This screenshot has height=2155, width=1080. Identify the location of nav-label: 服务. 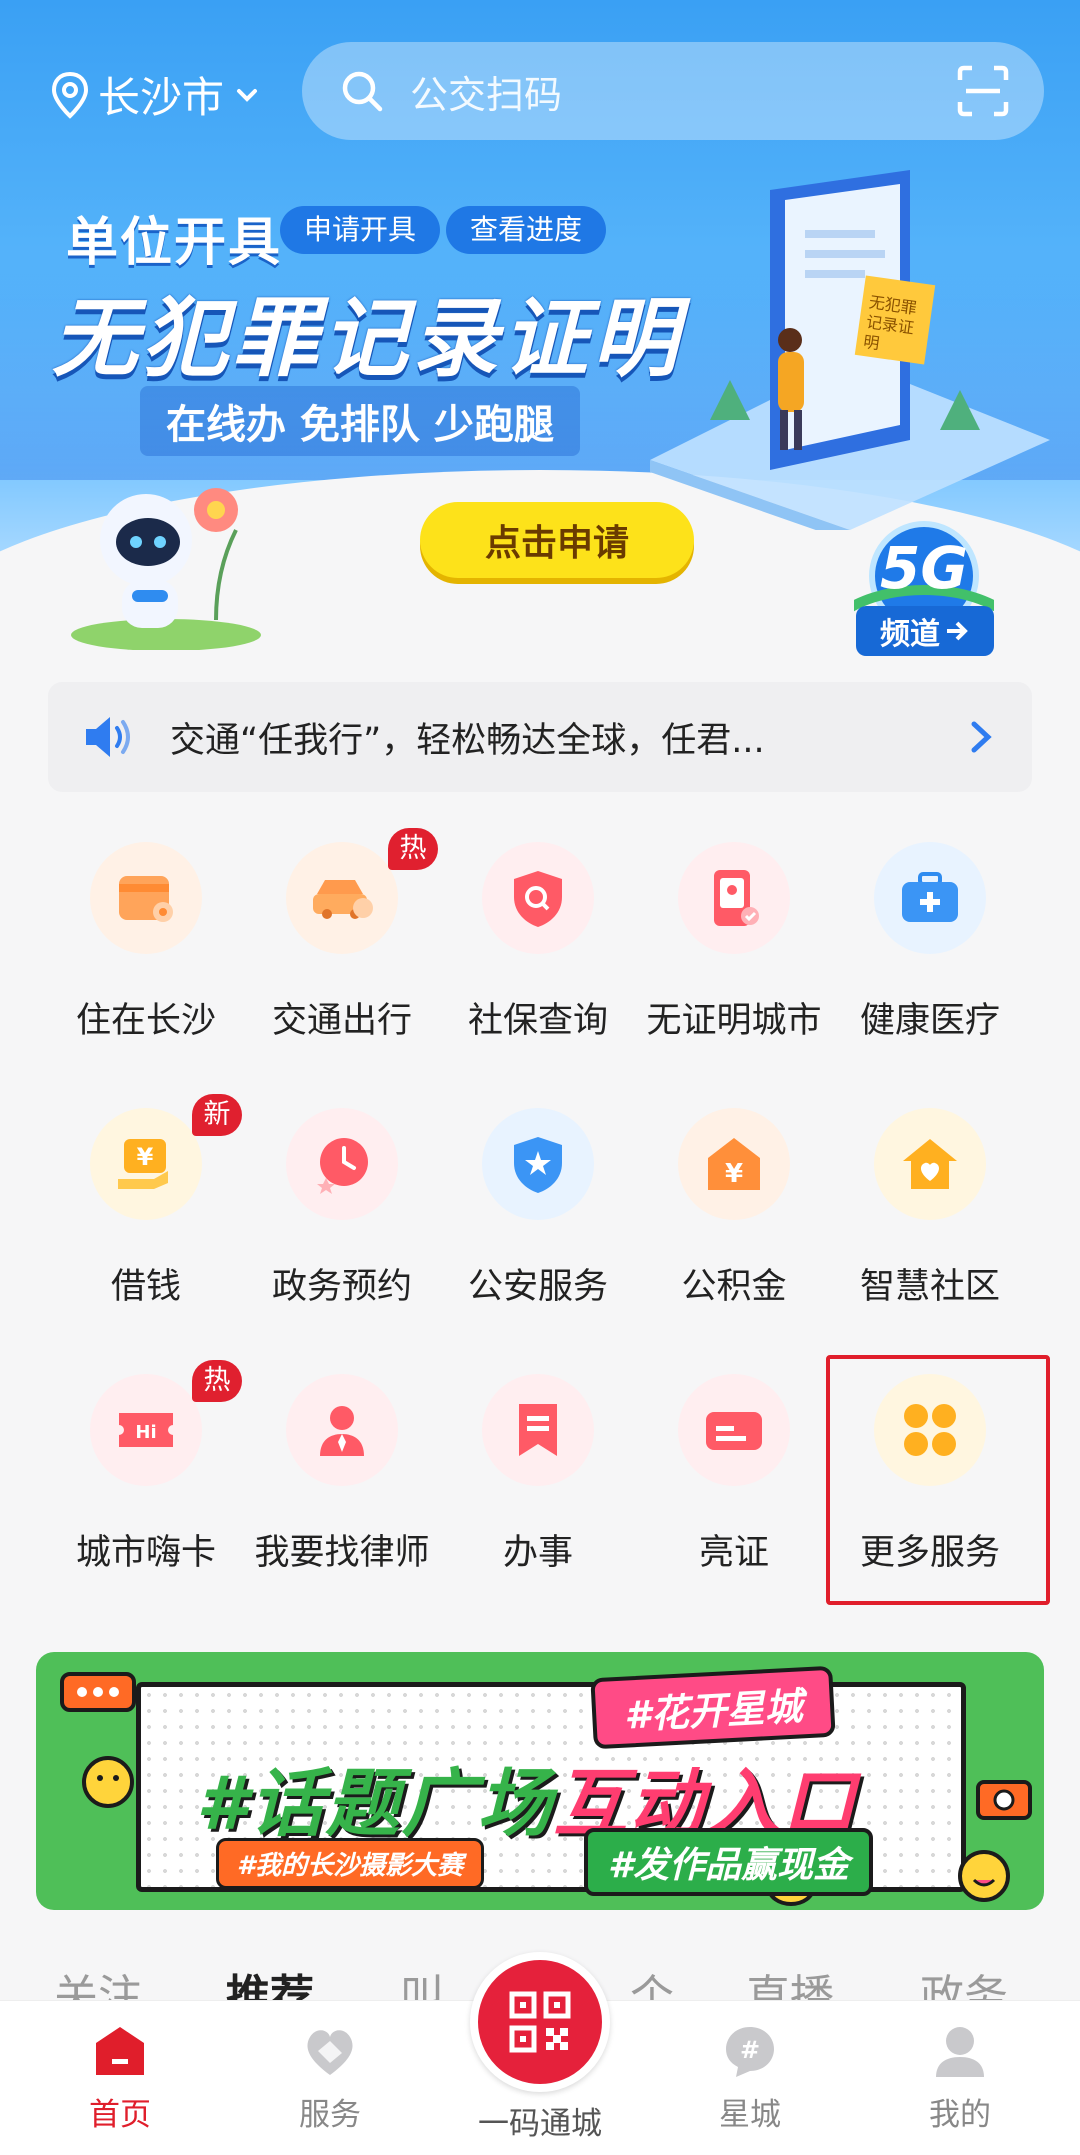
(330, 2115).